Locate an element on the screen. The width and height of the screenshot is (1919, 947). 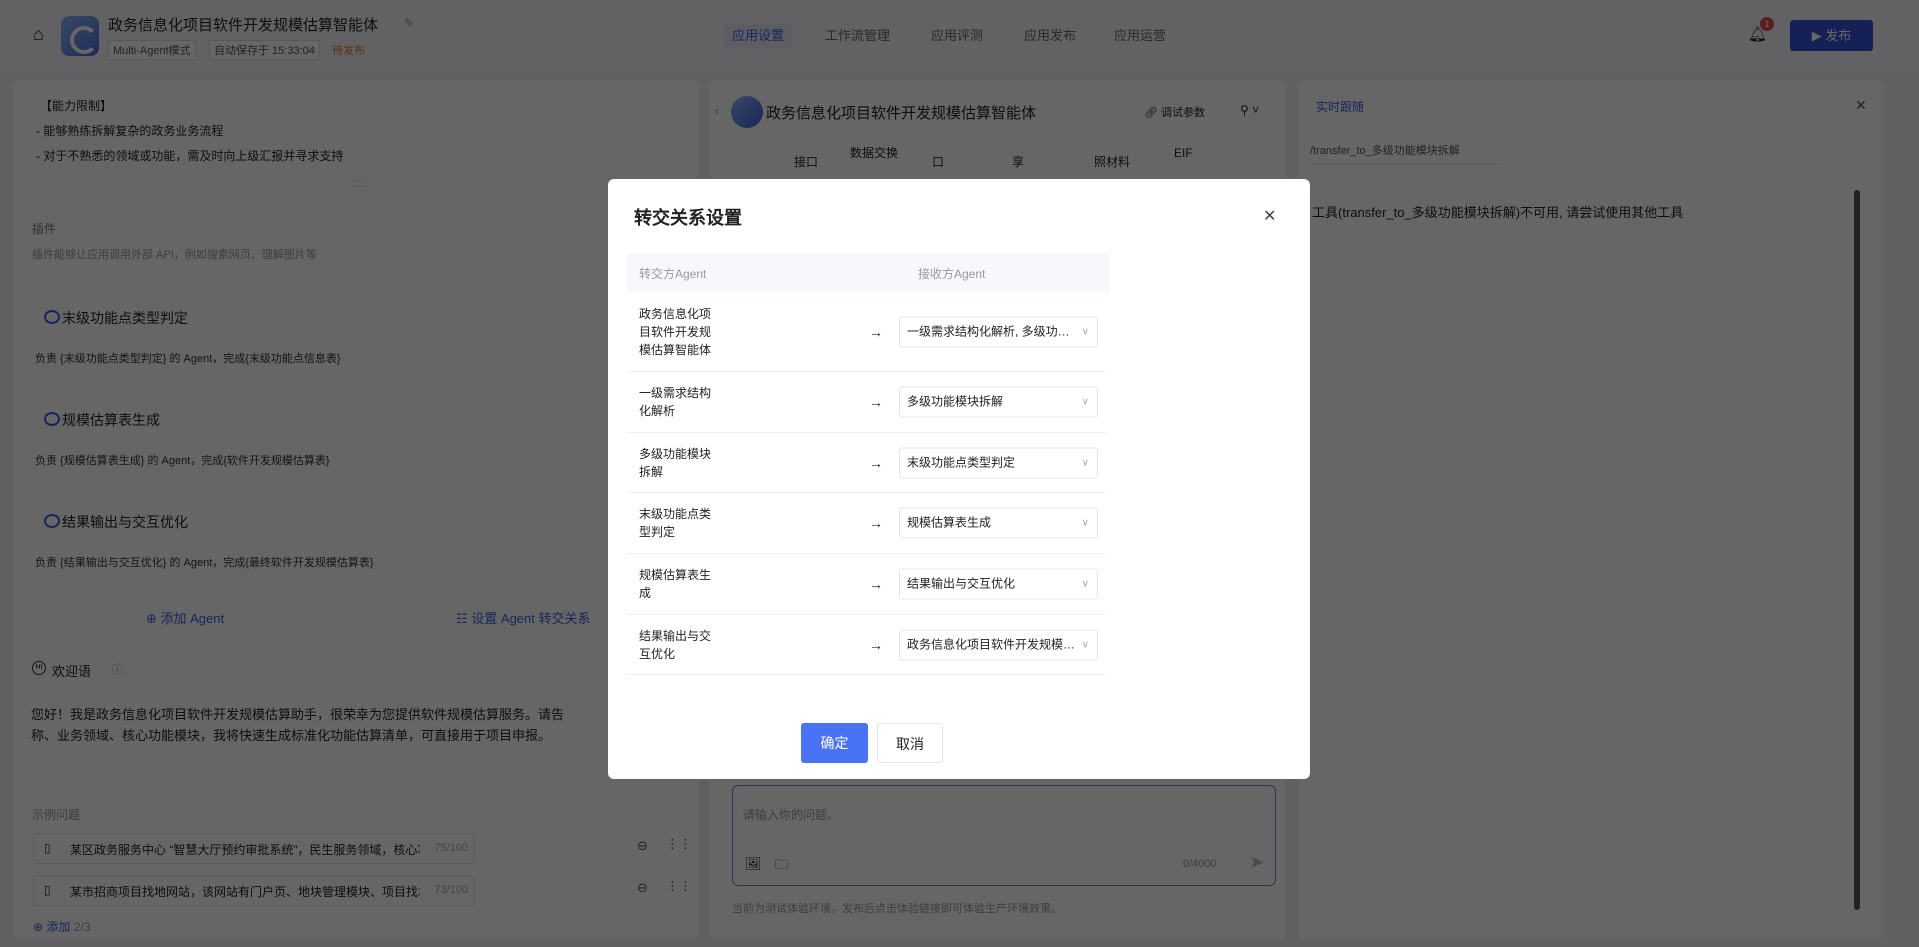
arrow-right-icon: → is located at coordinates (876, 523).